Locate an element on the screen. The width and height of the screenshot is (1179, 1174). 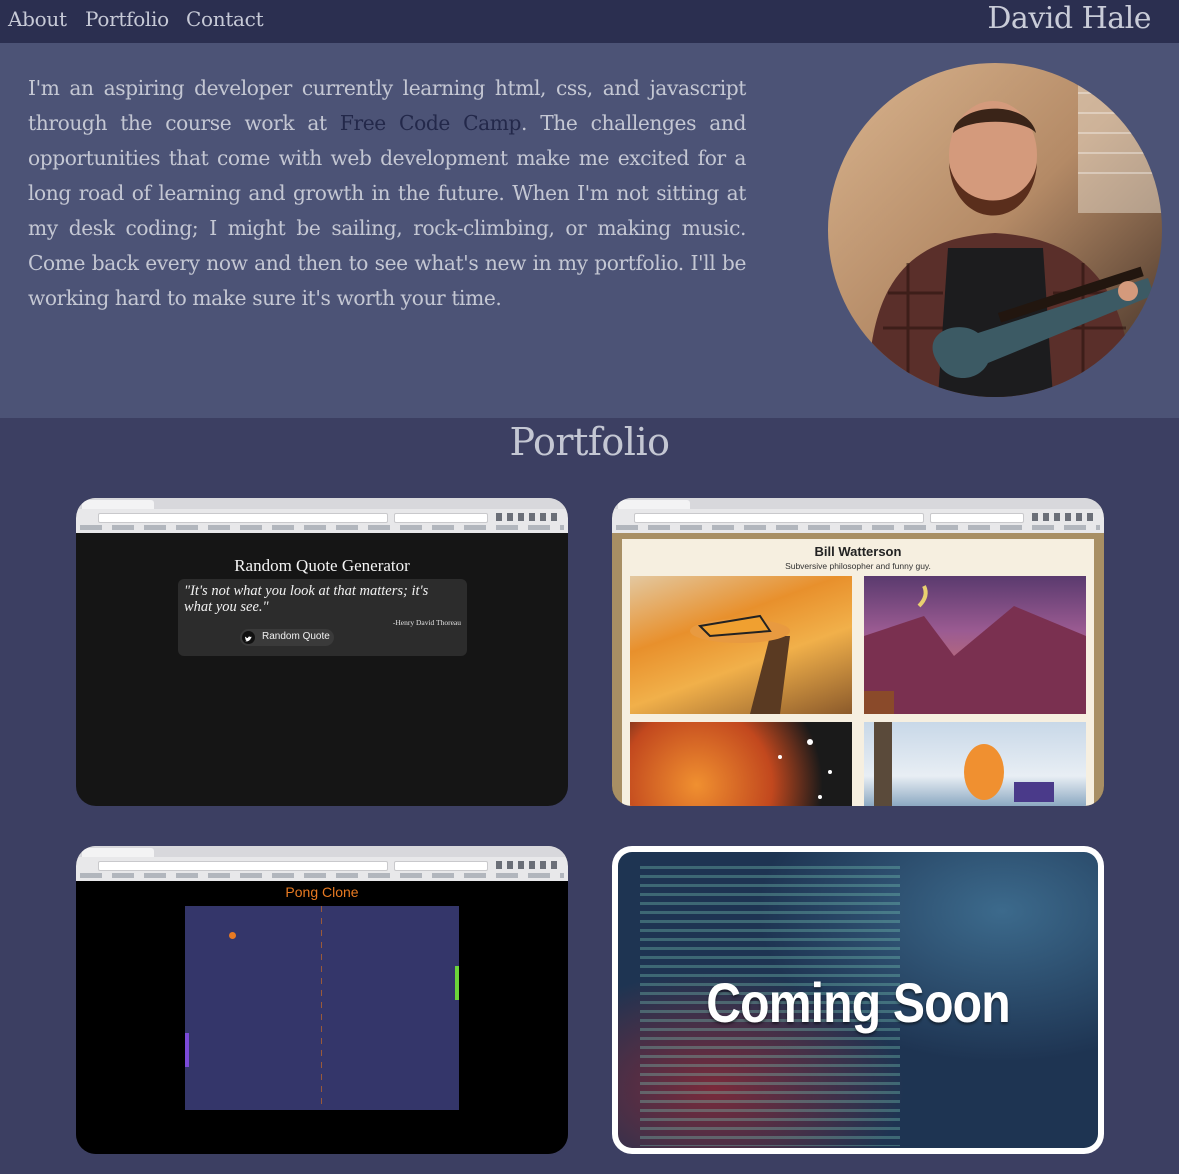
code-background: Coming Soon is located at coordinates (858, 1000).